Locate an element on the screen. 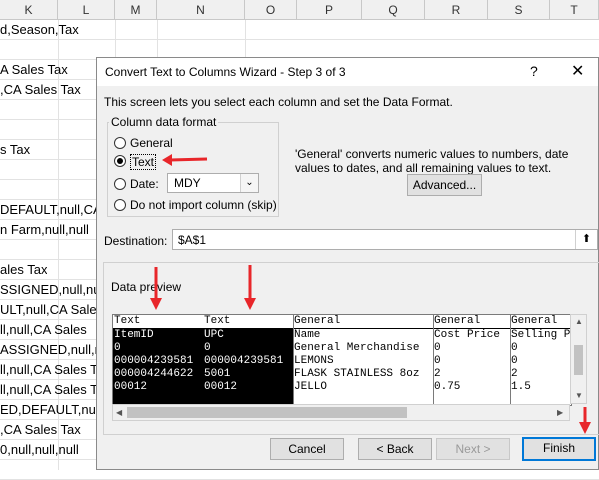 Image resolution: width=599 pixels, height=480 pixels. arrow-to-second-column is located at coordinates (250, 287).